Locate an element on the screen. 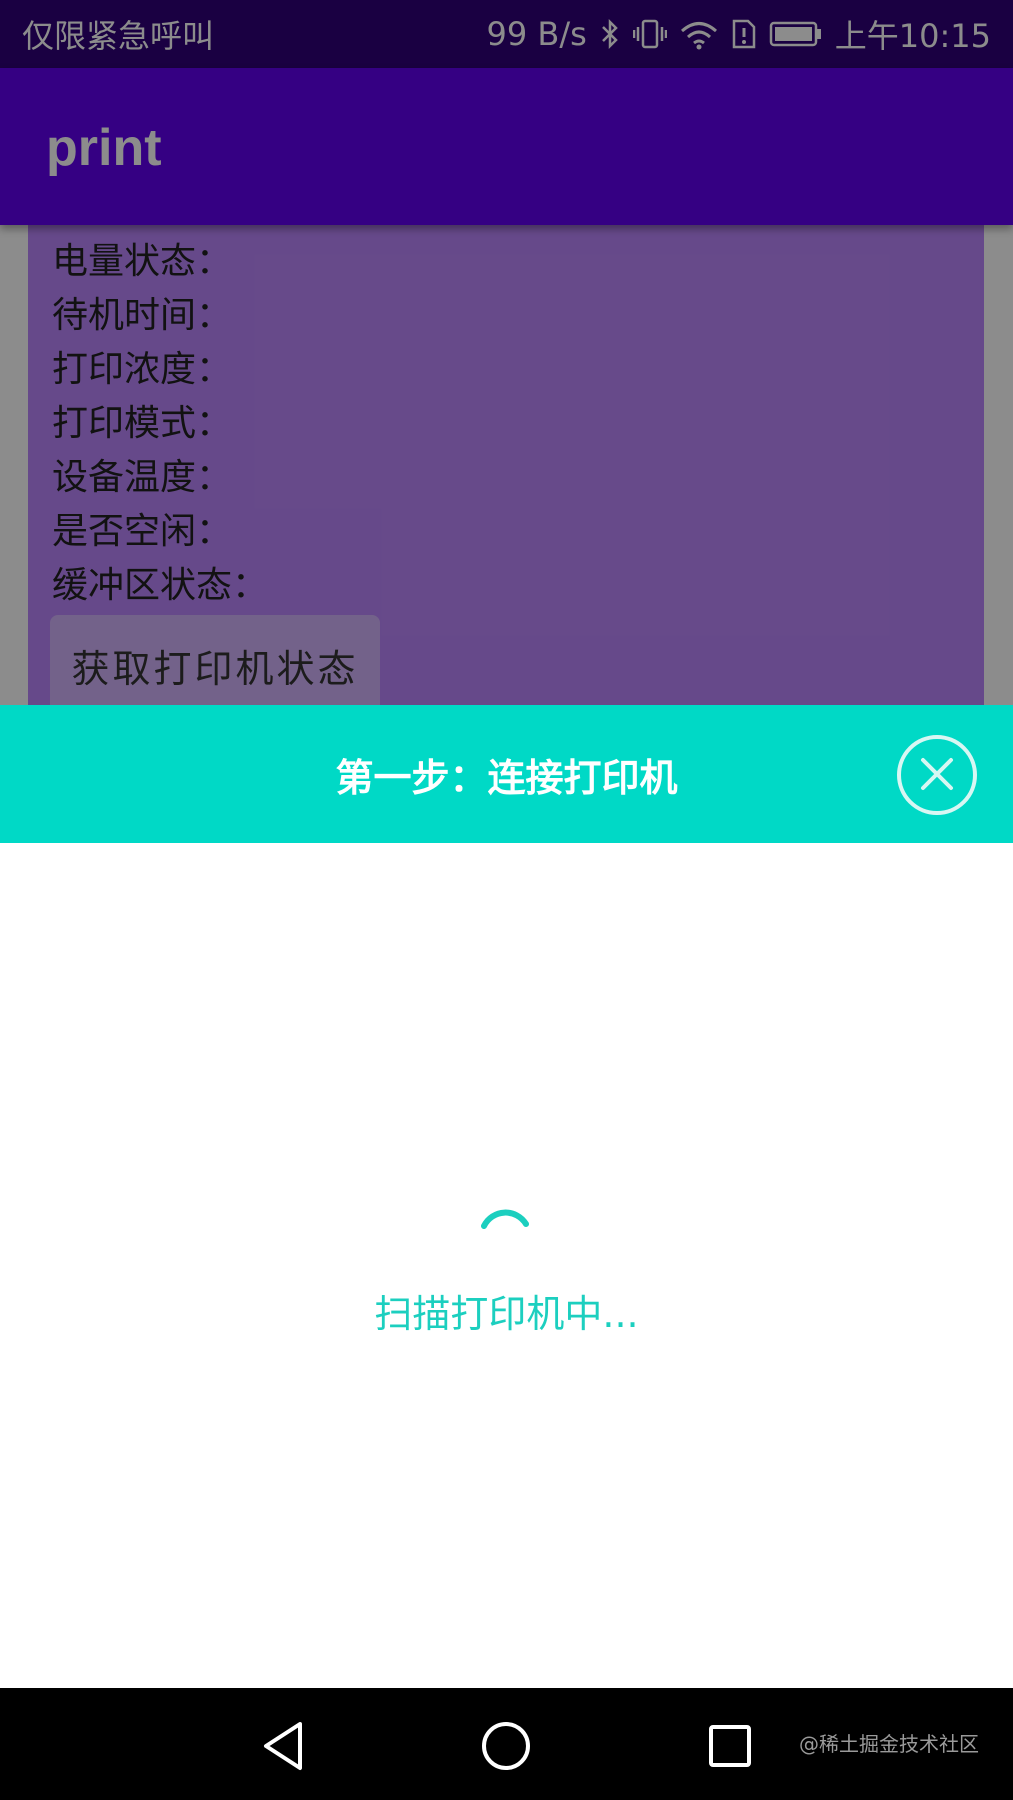 This screenshot has width=1013, height=1800. home-icon is located at coordinates (506, 1751).